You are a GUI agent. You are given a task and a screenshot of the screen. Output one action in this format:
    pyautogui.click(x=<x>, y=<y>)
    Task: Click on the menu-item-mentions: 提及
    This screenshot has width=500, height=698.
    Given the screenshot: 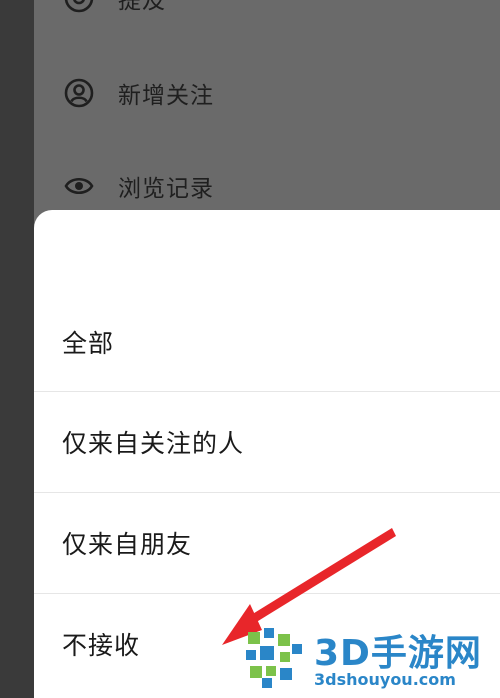 What is the action you would take?
    pyautogui.click(x=114, y=9)
    